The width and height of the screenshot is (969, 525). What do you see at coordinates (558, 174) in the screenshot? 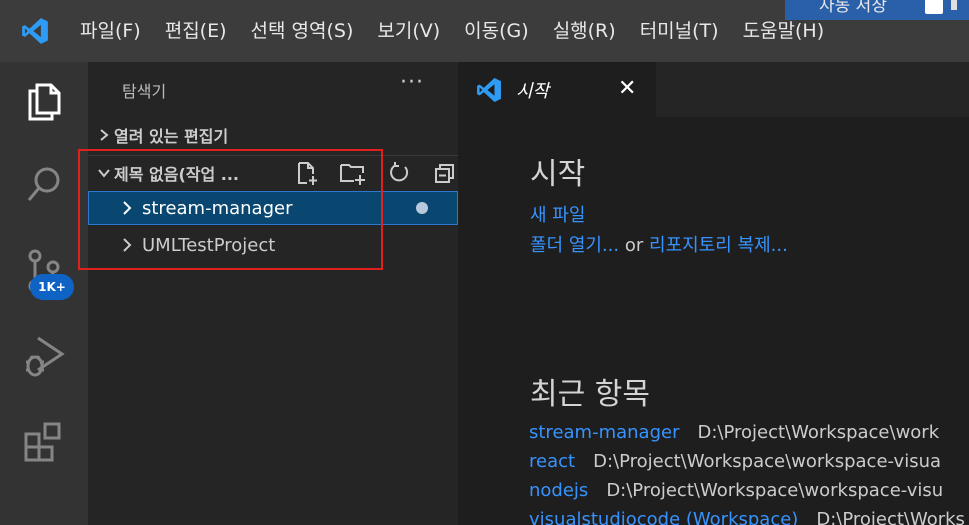
I see `start-heading: 시작` at bounding box center [558, 174].